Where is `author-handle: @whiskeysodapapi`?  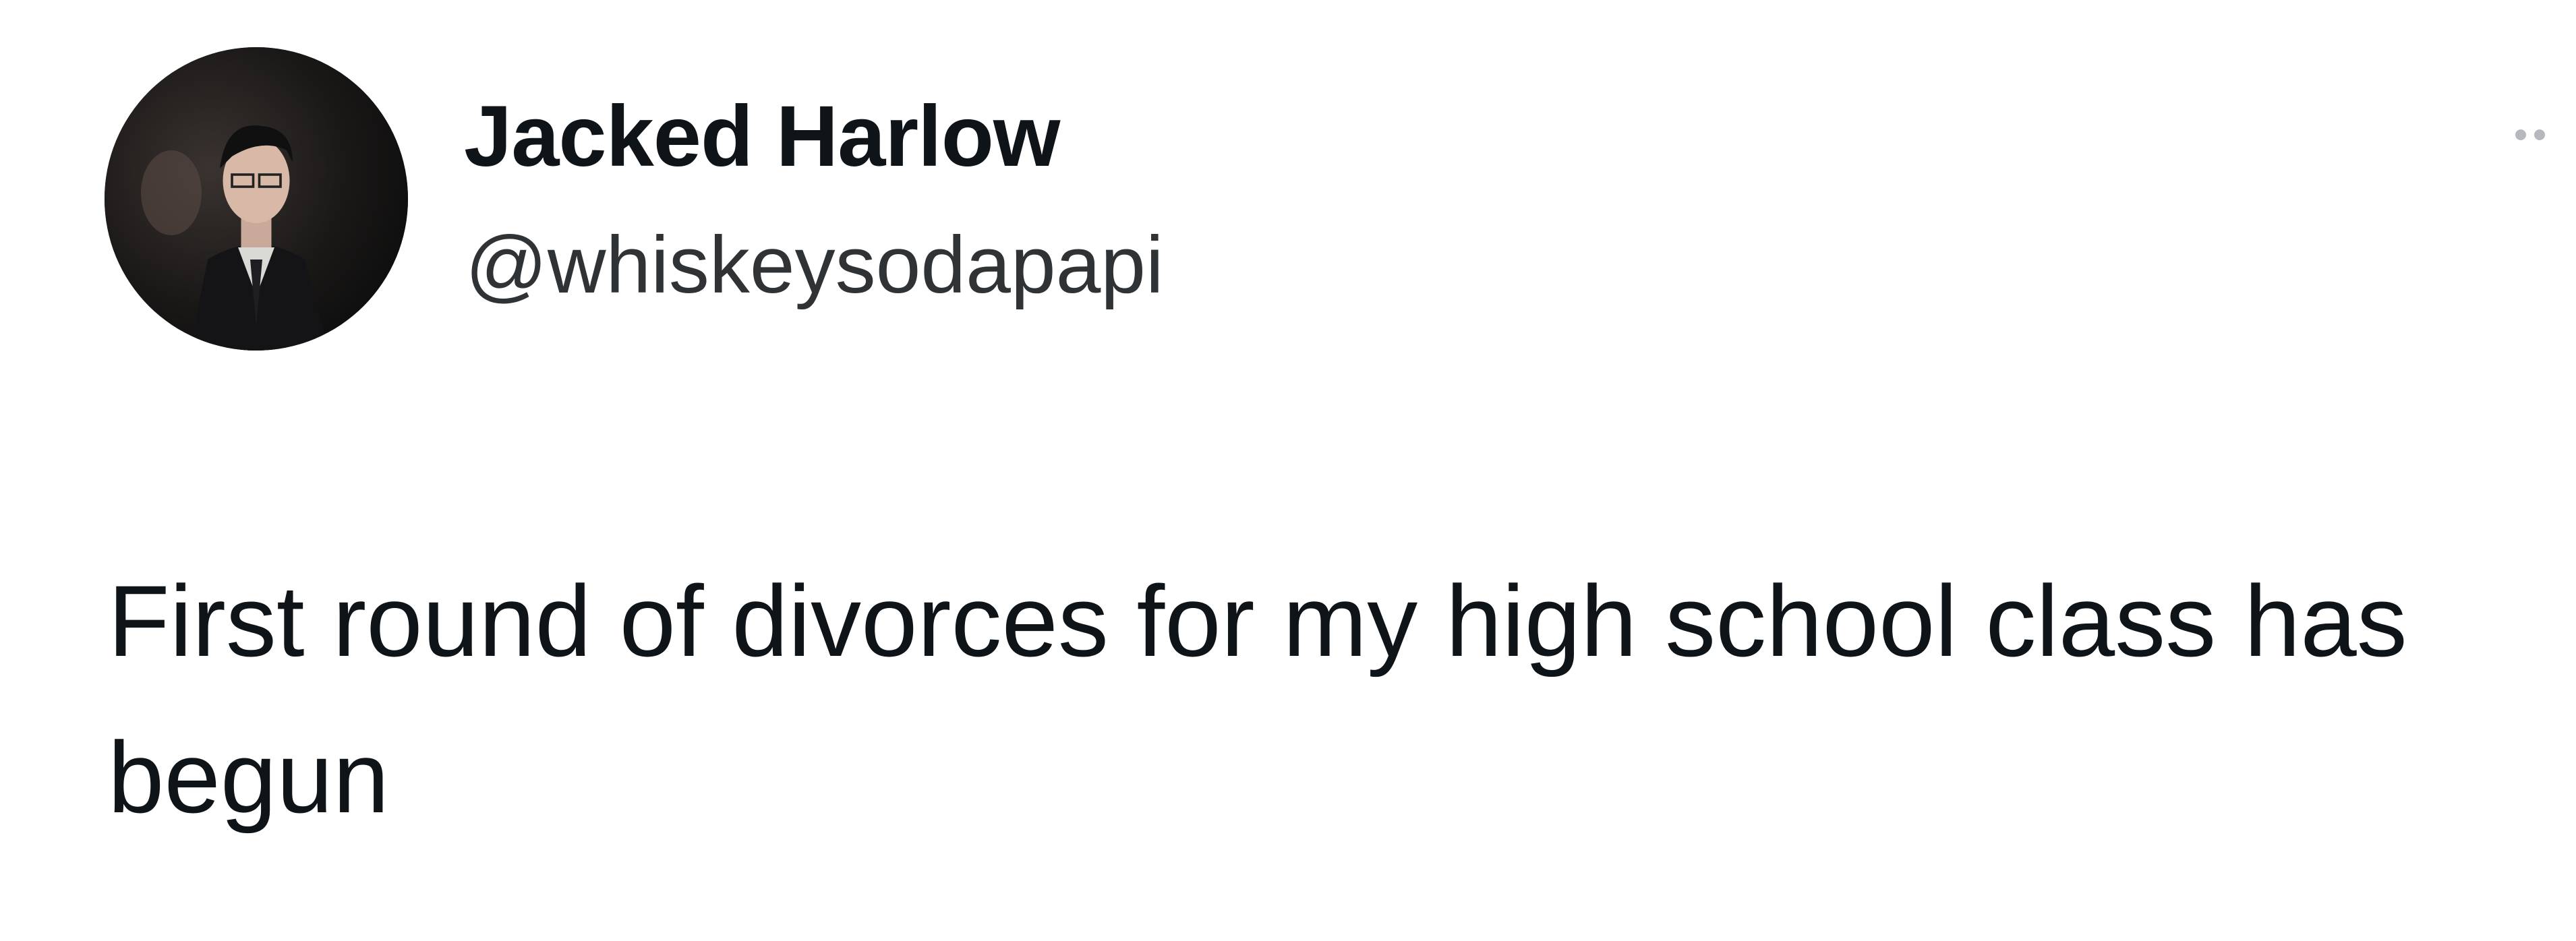
author-handle: @whiskeysodapapi is located at coordinates (814, 264).